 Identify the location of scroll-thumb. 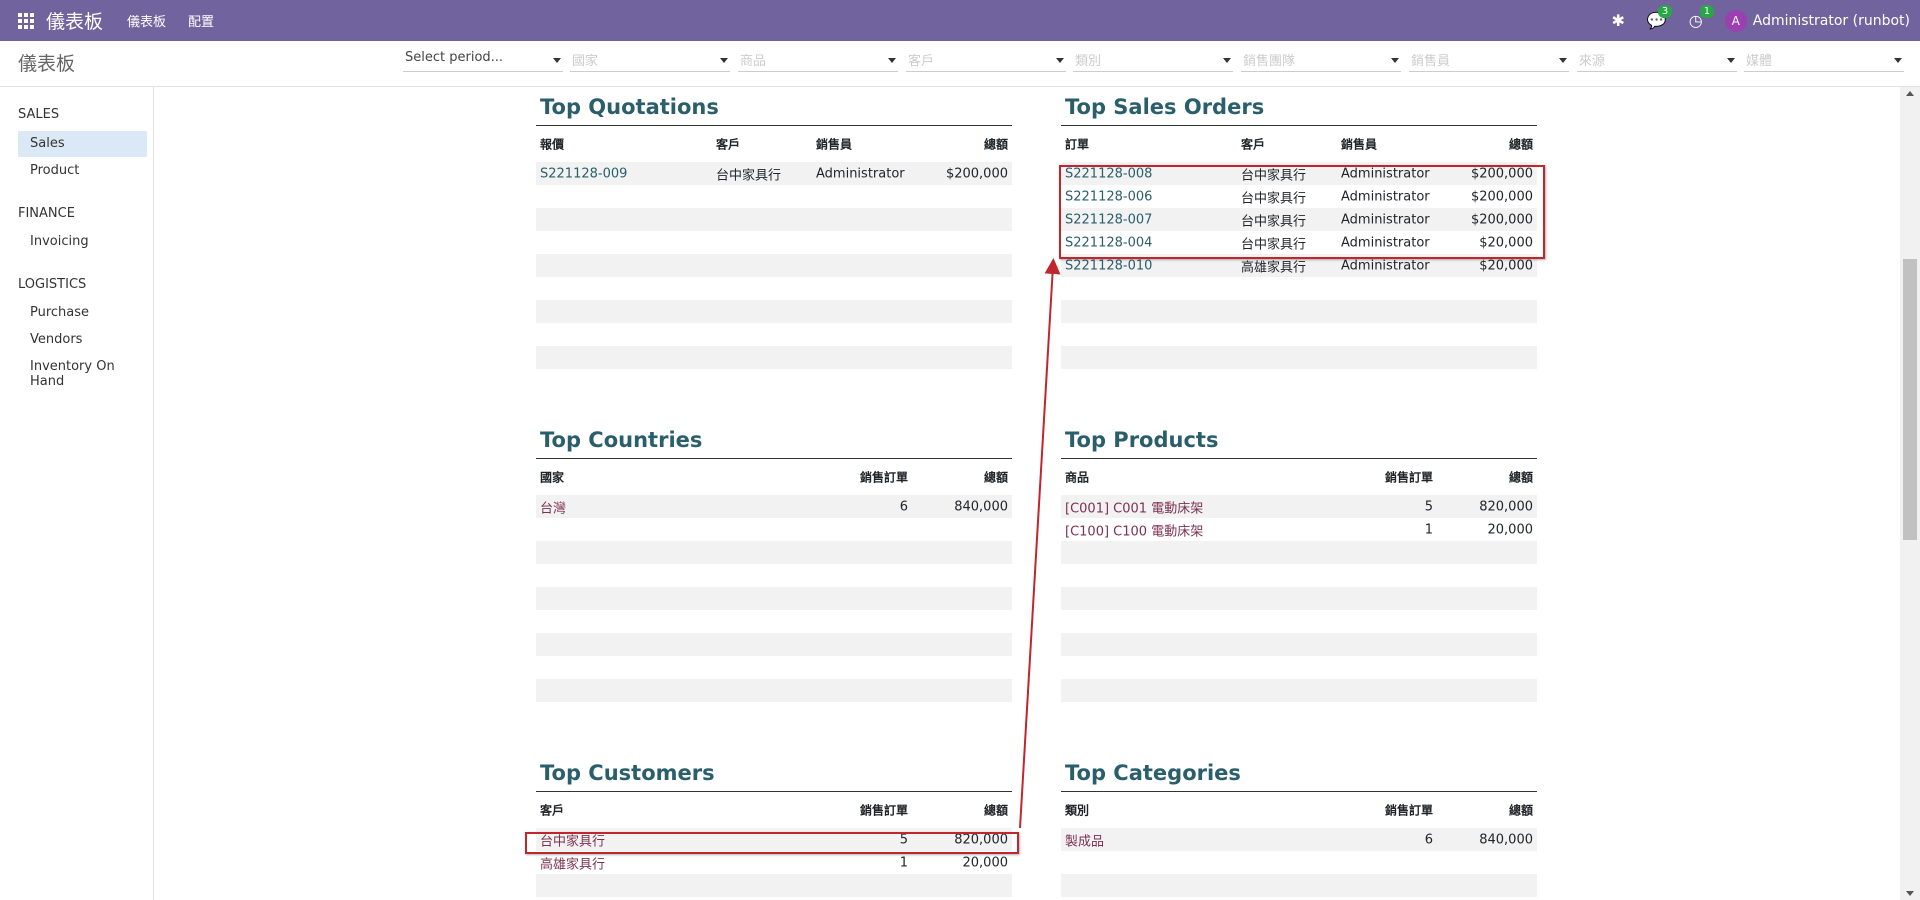
(1910, 399).